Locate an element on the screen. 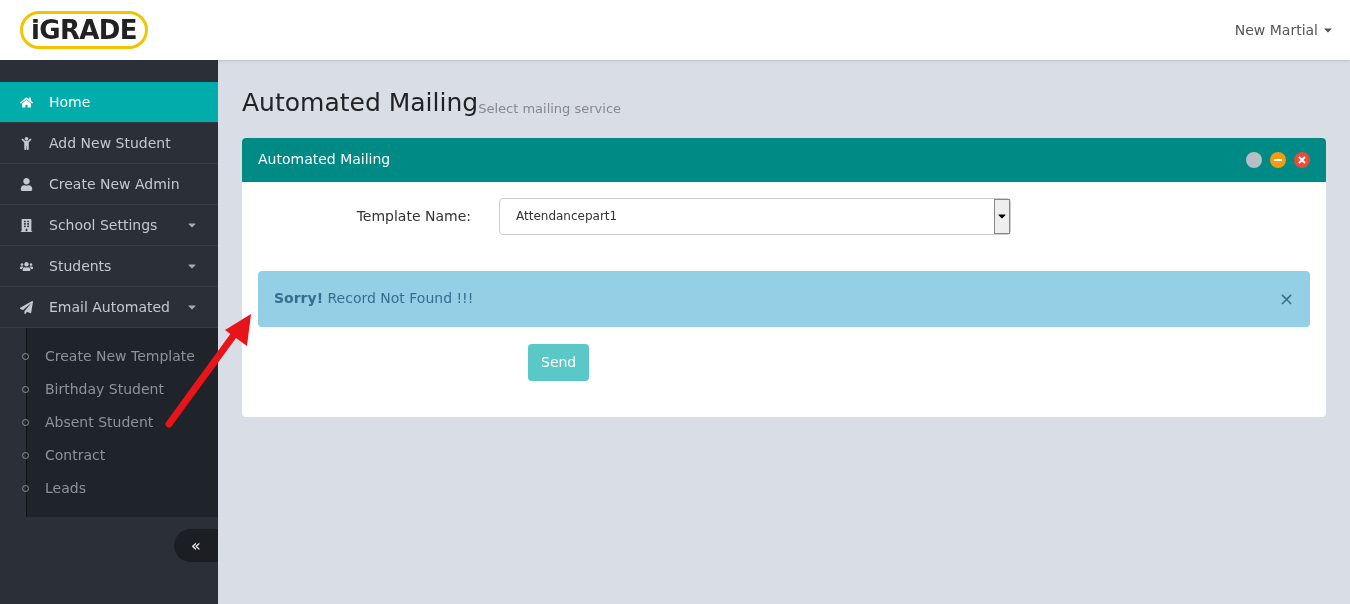 The height and width of the screenshot is (604, 1350). sidebar-item: School Settings is located at coordinates (109, 225).